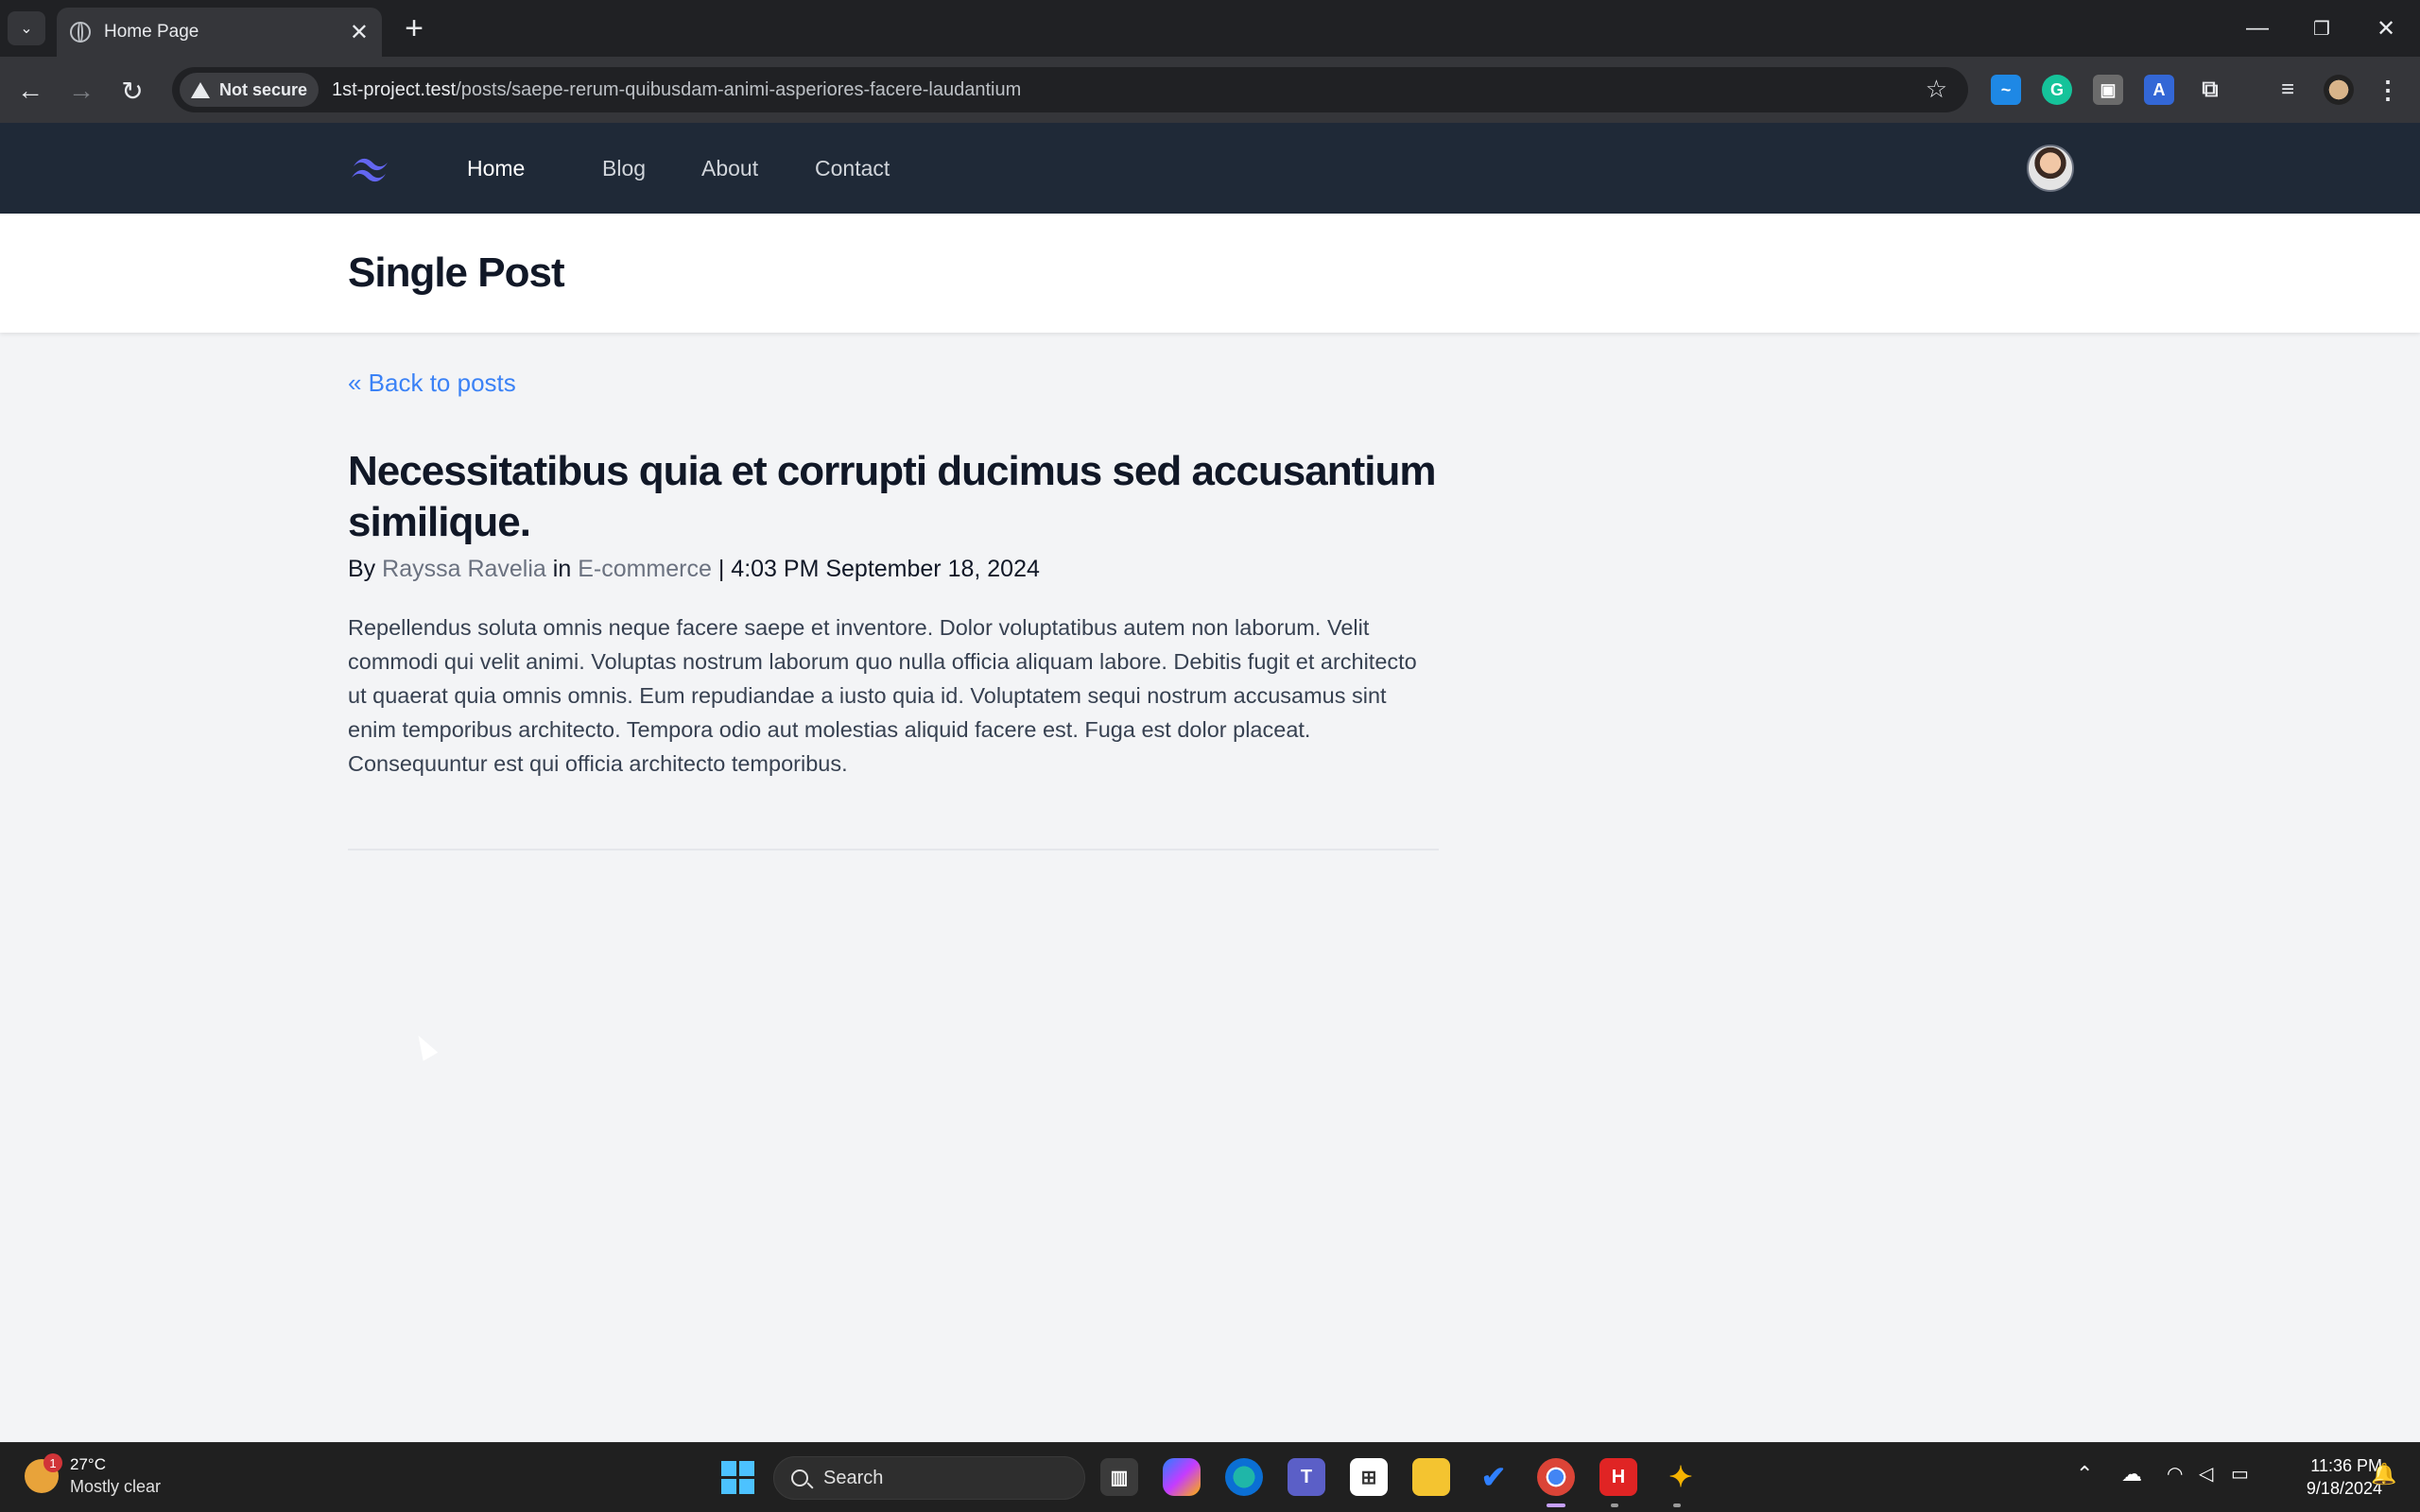 The width and height of the screenshot is (2420, 1512). Describe the element at coordinates (219, 32) in the screenshot. I see `browser-tab: Home Page ✕` at that location.